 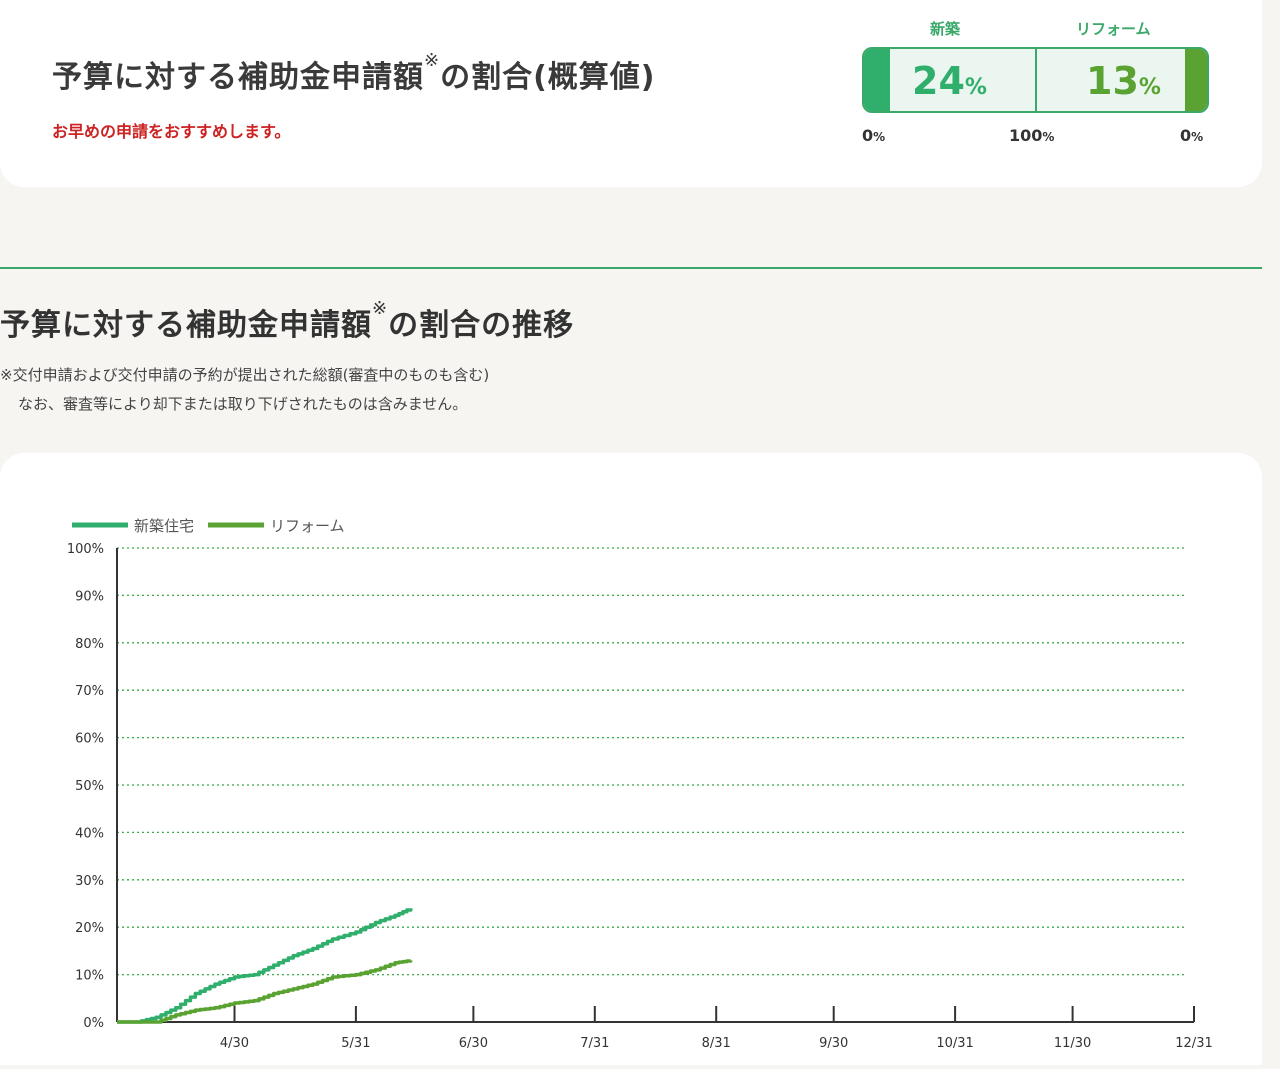 I want to click on gauge-scale-mid: 100%, so click(x=1031, y=135).